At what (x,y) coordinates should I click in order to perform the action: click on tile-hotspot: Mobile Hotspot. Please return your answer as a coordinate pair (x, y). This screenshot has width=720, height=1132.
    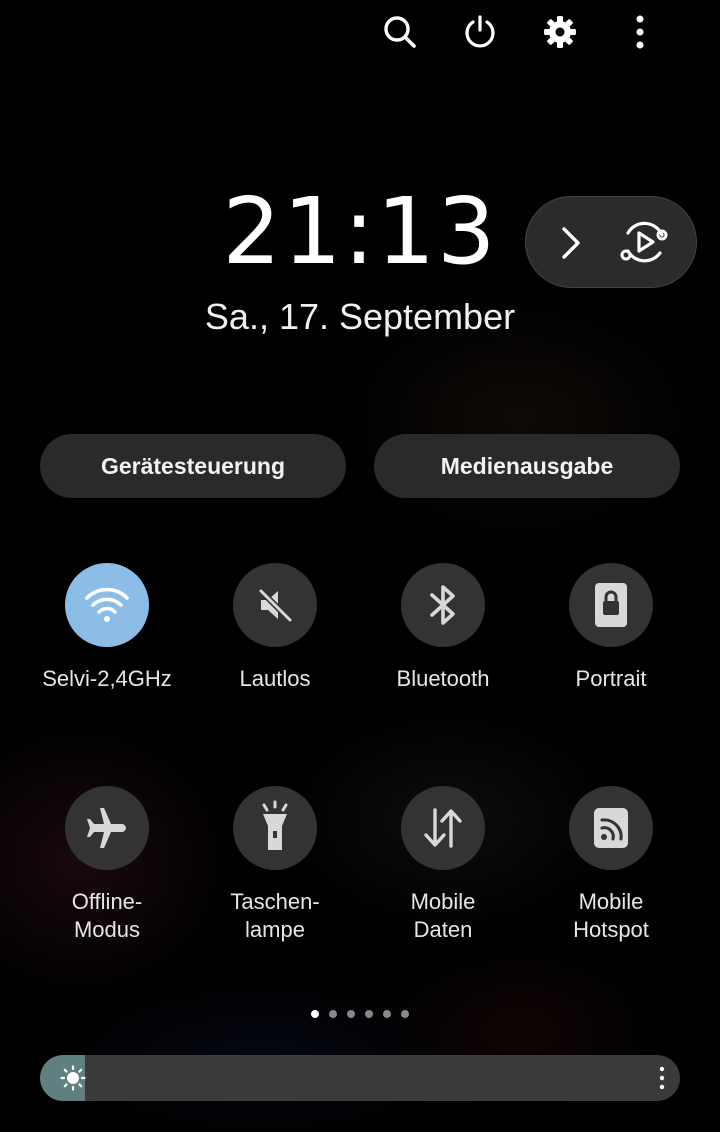
    Looking at the image, I should click on (611, 865).